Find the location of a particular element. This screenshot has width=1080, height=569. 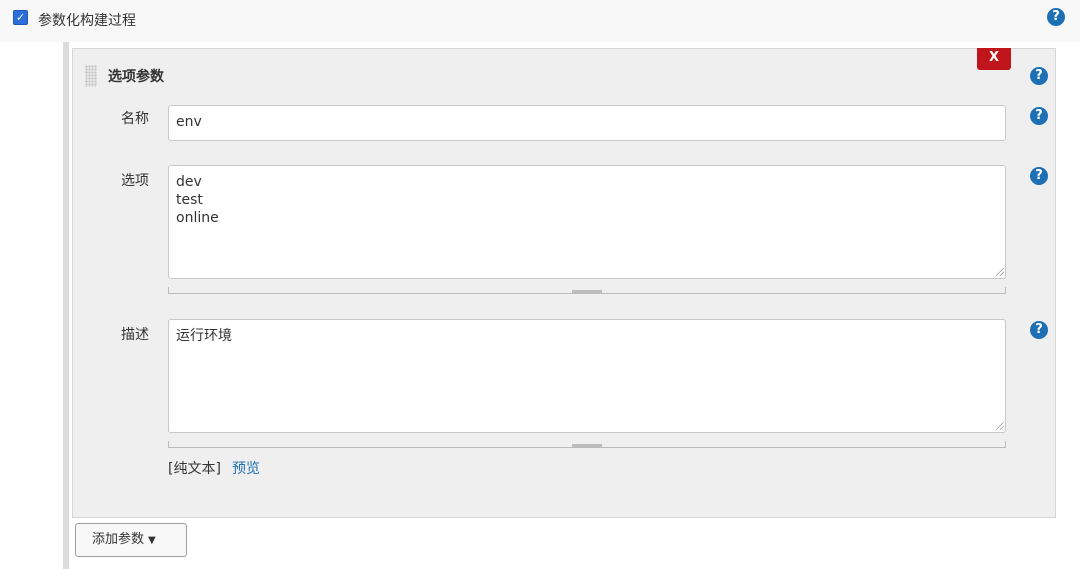

section-indent-bar is located at coordinates (66, 305).